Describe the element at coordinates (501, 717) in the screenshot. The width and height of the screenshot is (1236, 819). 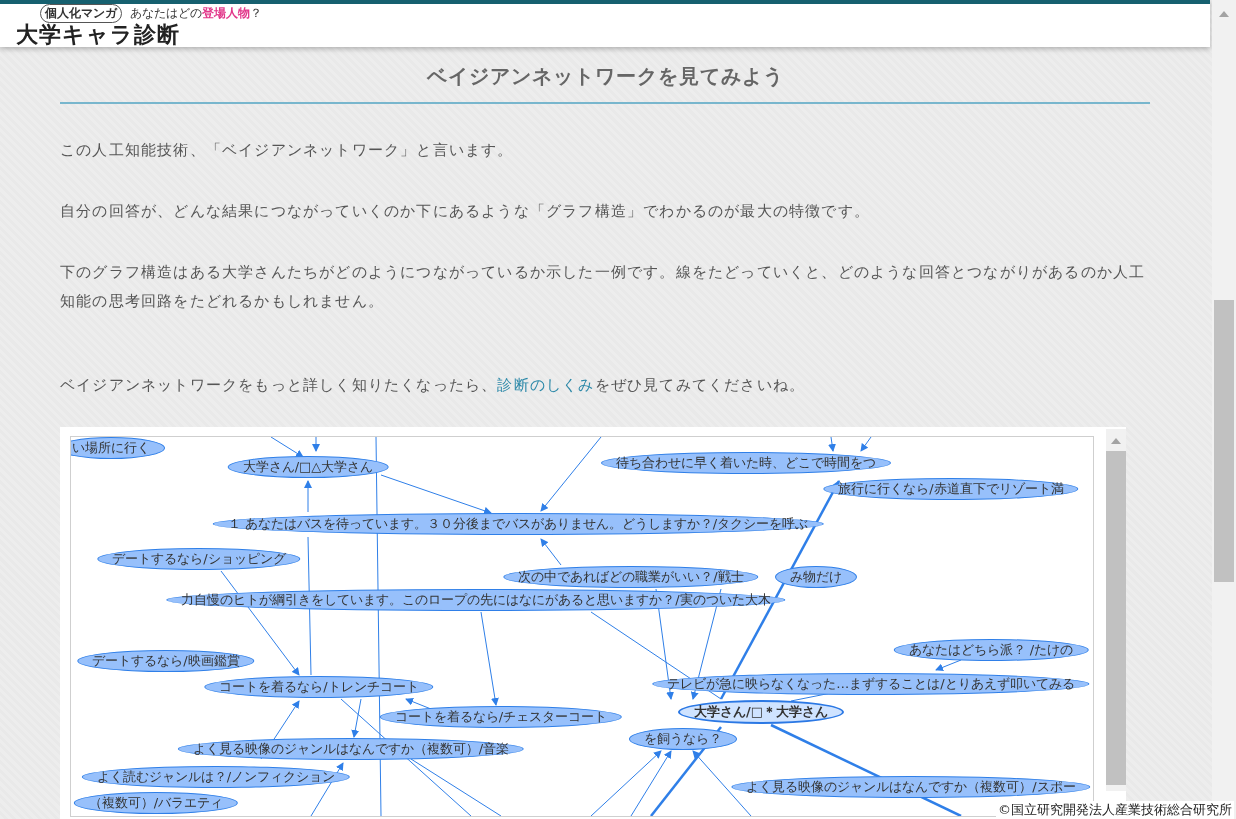
I see `graph-node: コートを着るなら/チェスターコート` at that location.